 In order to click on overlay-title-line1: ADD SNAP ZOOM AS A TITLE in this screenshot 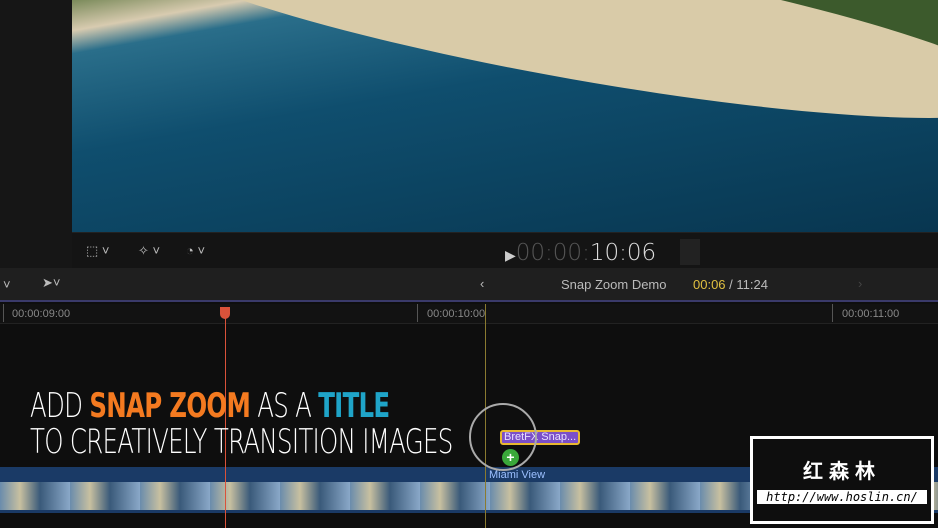, I will do `click(210, 406)`.